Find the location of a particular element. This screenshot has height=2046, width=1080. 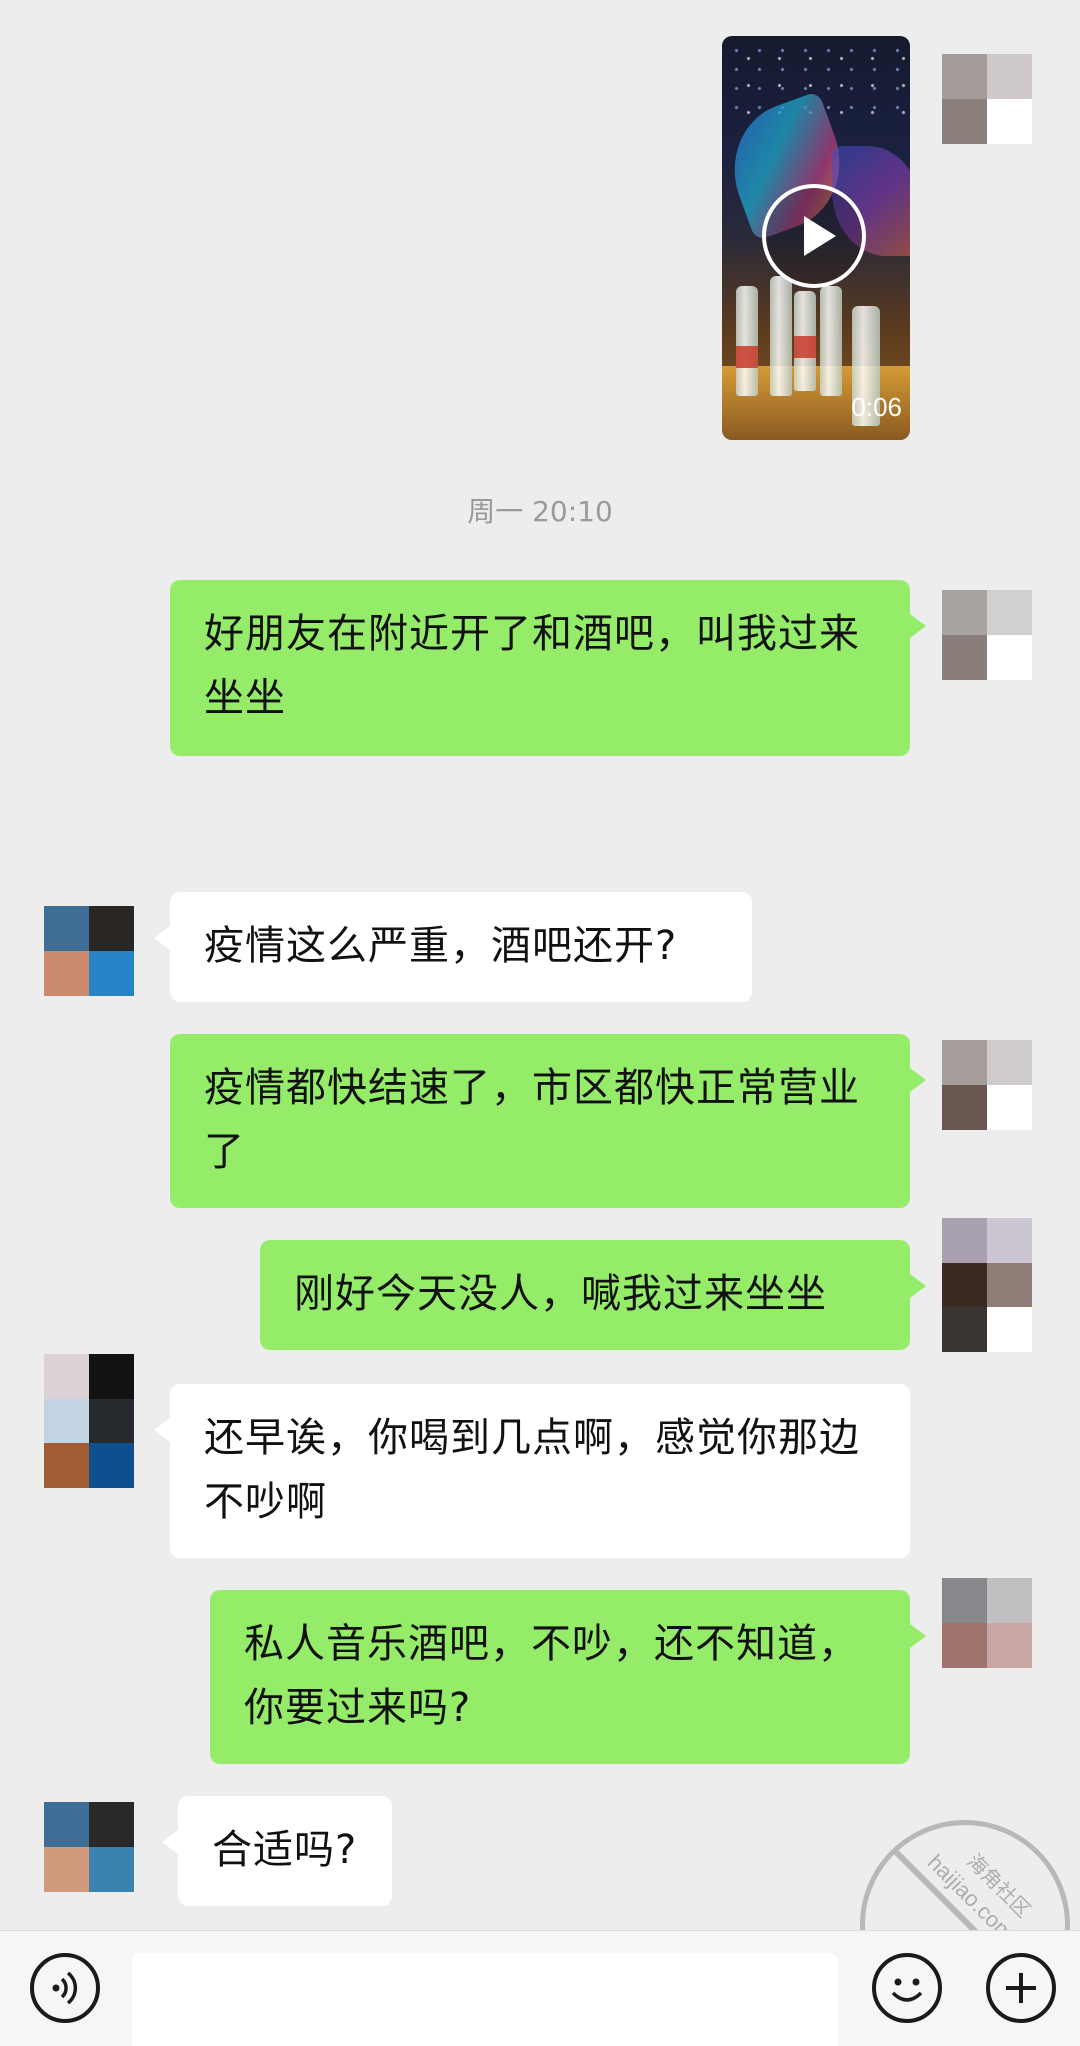

plus-icon is located at coordinates (1021, 1988).